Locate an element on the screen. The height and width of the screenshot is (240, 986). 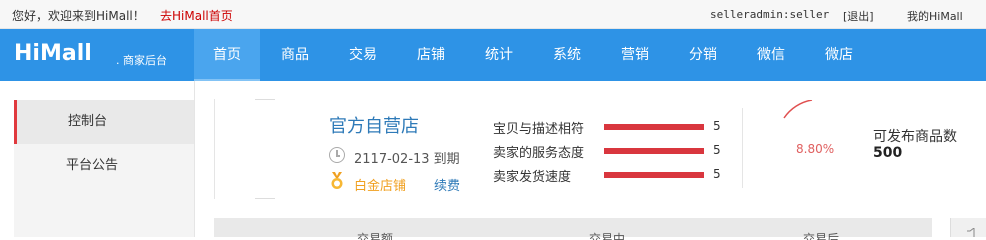
nav-distribution: 分销 is located at coordinates (703, 55).